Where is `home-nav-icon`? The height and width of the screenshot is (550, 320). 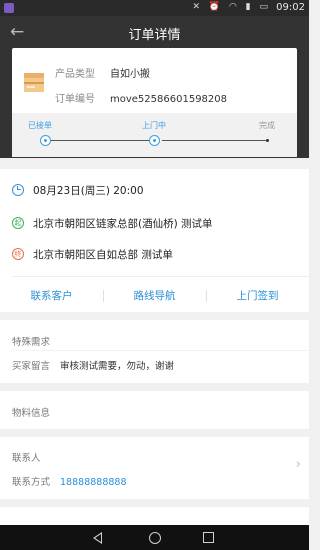
home-nav-icon is located at coordinates (155, 538).